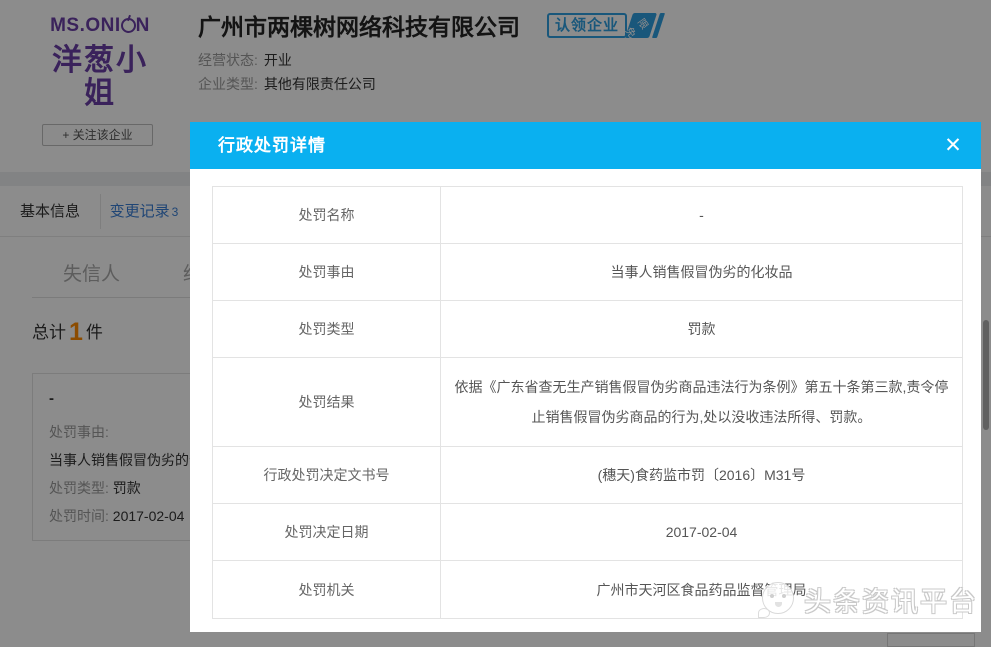 This screenshot has height=647, width=991. Describe the element at coordinates (587, 272) in the screenshot. I see `table-row-penalty-reason: 处罚事由 当事人销售假冒伪劣的化妆品` at that location.